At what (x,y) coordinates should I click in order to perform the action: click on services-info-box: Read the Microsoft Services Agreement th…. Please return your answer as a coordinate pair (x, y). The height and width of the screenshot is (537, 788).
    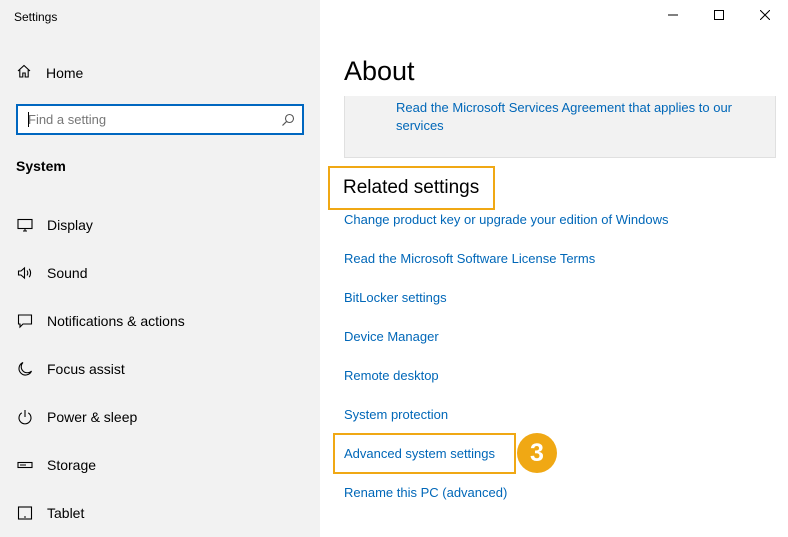
    Looking at the image, I should click on (560, 127).